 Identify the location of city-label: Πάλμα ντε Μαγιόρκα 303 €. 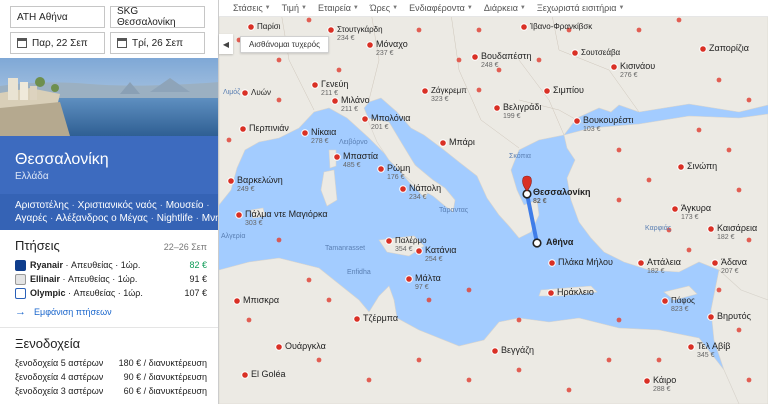
(286, 219).